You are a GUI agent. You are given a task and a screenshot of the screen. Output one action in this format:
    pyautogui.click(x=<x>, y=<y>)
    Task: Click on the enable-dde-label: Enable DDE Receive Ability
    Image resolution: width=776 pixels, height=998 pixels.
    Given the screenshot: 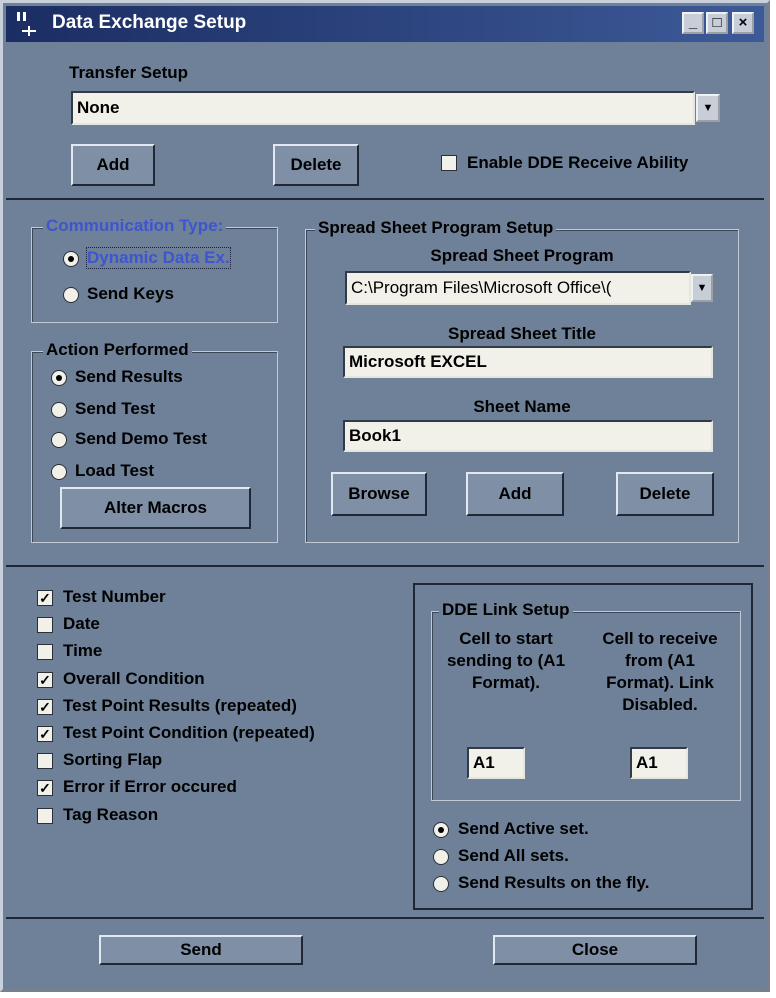 What is the action you would take?
    pyautogui.click(x=578, y=162)
    